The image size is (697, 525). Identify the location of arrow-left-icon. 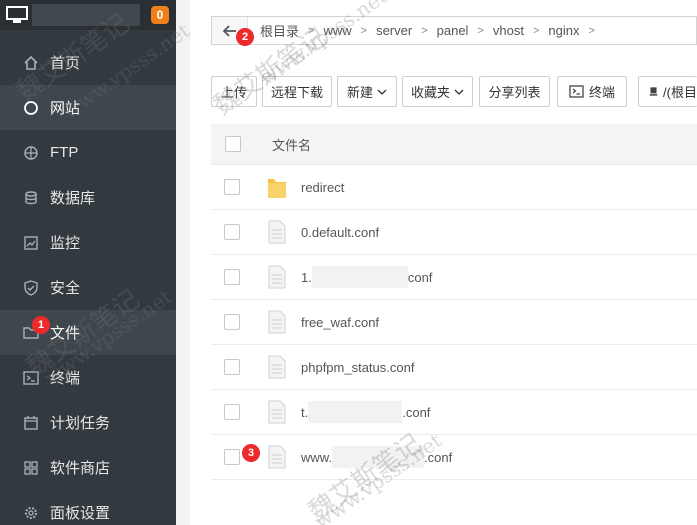
(229, 30).